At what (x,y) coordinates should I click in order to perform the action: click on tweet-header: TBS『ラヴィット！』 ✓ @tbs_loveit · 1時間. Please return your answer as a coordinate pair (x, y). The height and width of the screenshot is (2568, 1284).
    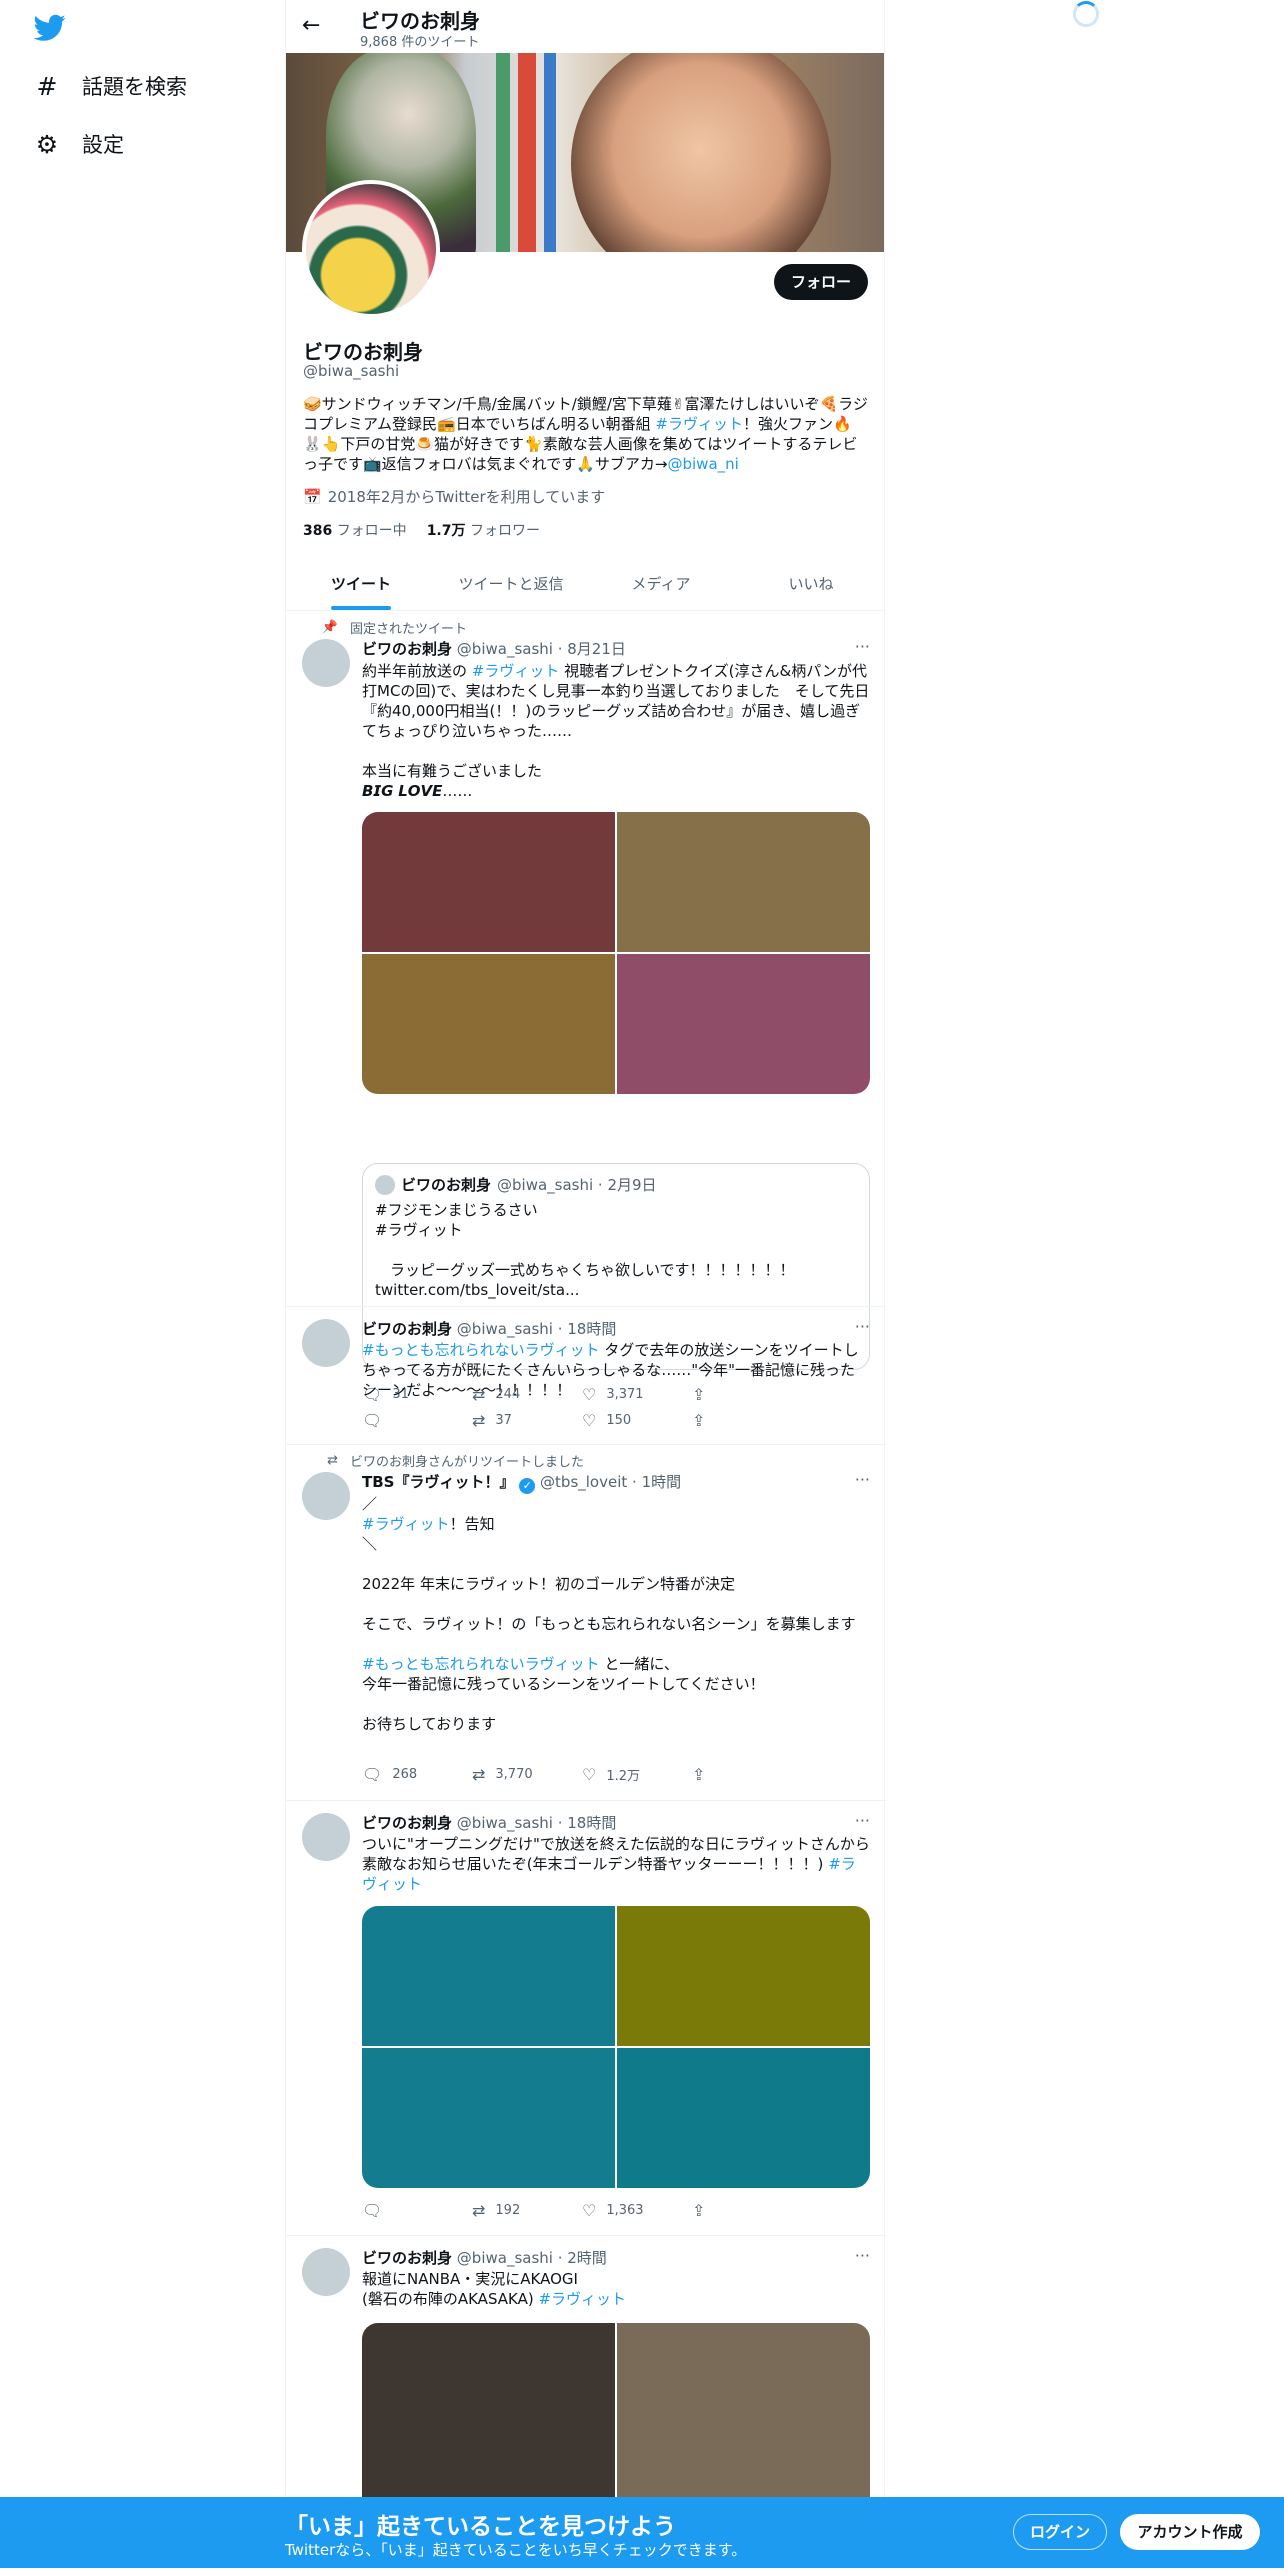
    Looking at the image, I should click on (521, 1482).